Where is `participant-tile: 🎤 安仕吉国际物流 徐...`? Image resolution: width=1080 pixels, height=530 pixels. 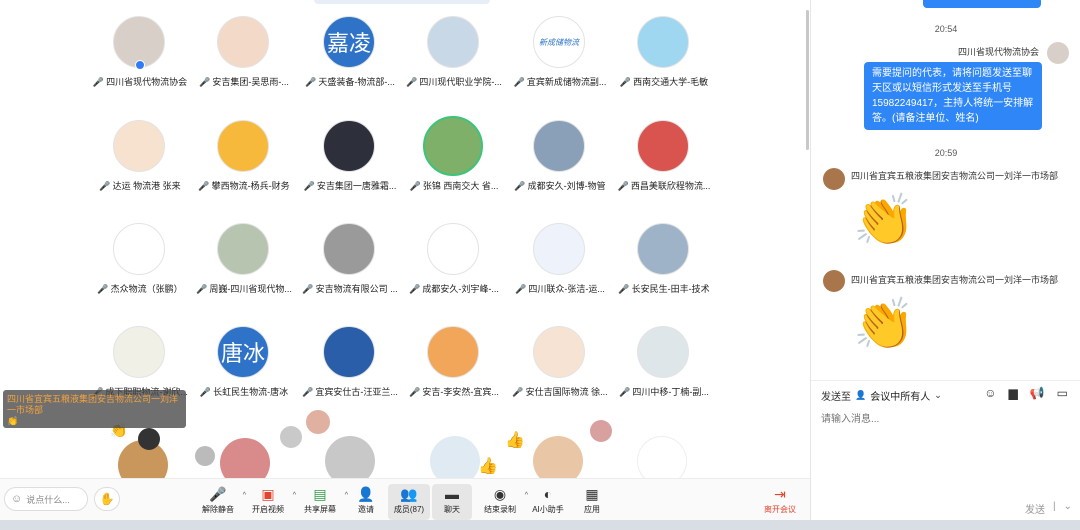 participant-tile: 🎤 安仕吉国际物流 徐... is located at coordinates (560, 355).